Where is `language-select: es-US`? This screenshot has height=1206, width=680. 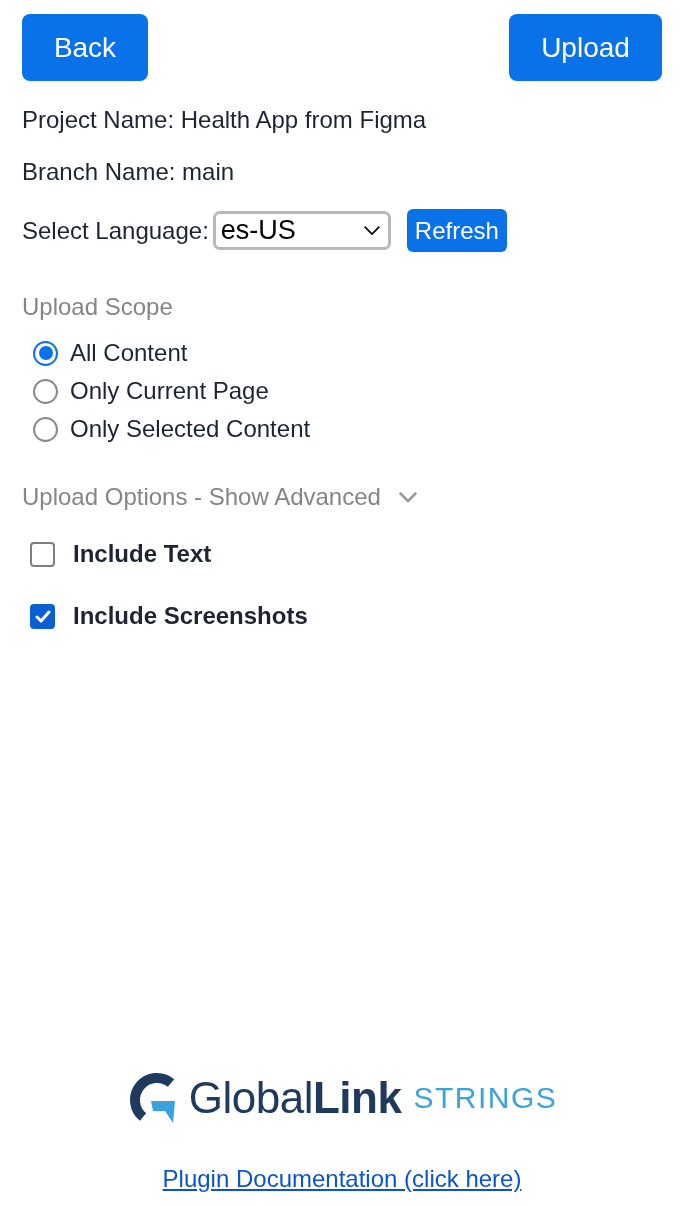 language-select: es-US is located at coordinates (301, 230).